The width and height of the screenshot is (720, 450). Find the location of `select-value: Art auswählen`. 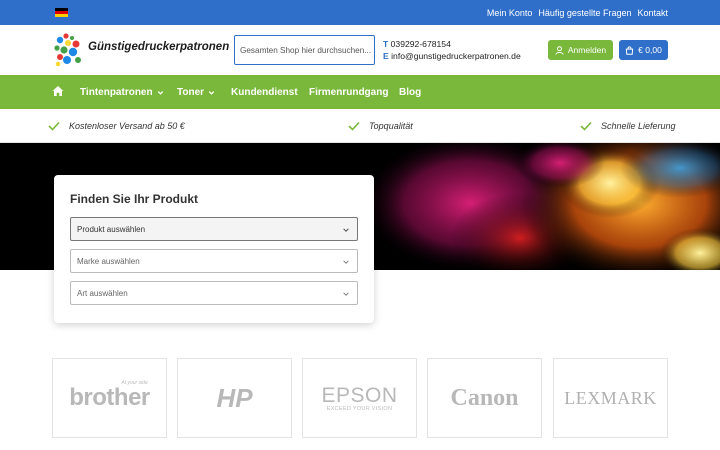

select-value: Art auswählen is located at coordinates (102, 293).